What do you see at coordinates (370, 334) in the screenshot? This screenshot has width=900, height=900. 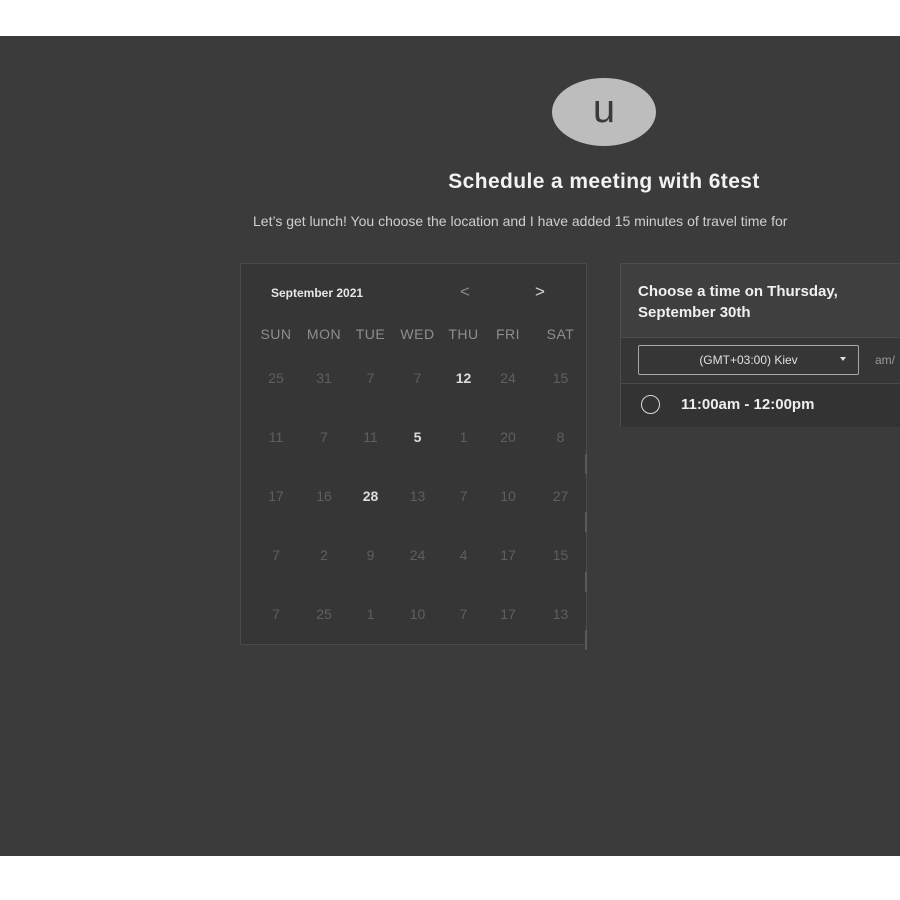 I see `weekday-label: TUE` at bounding box center [370, 334].